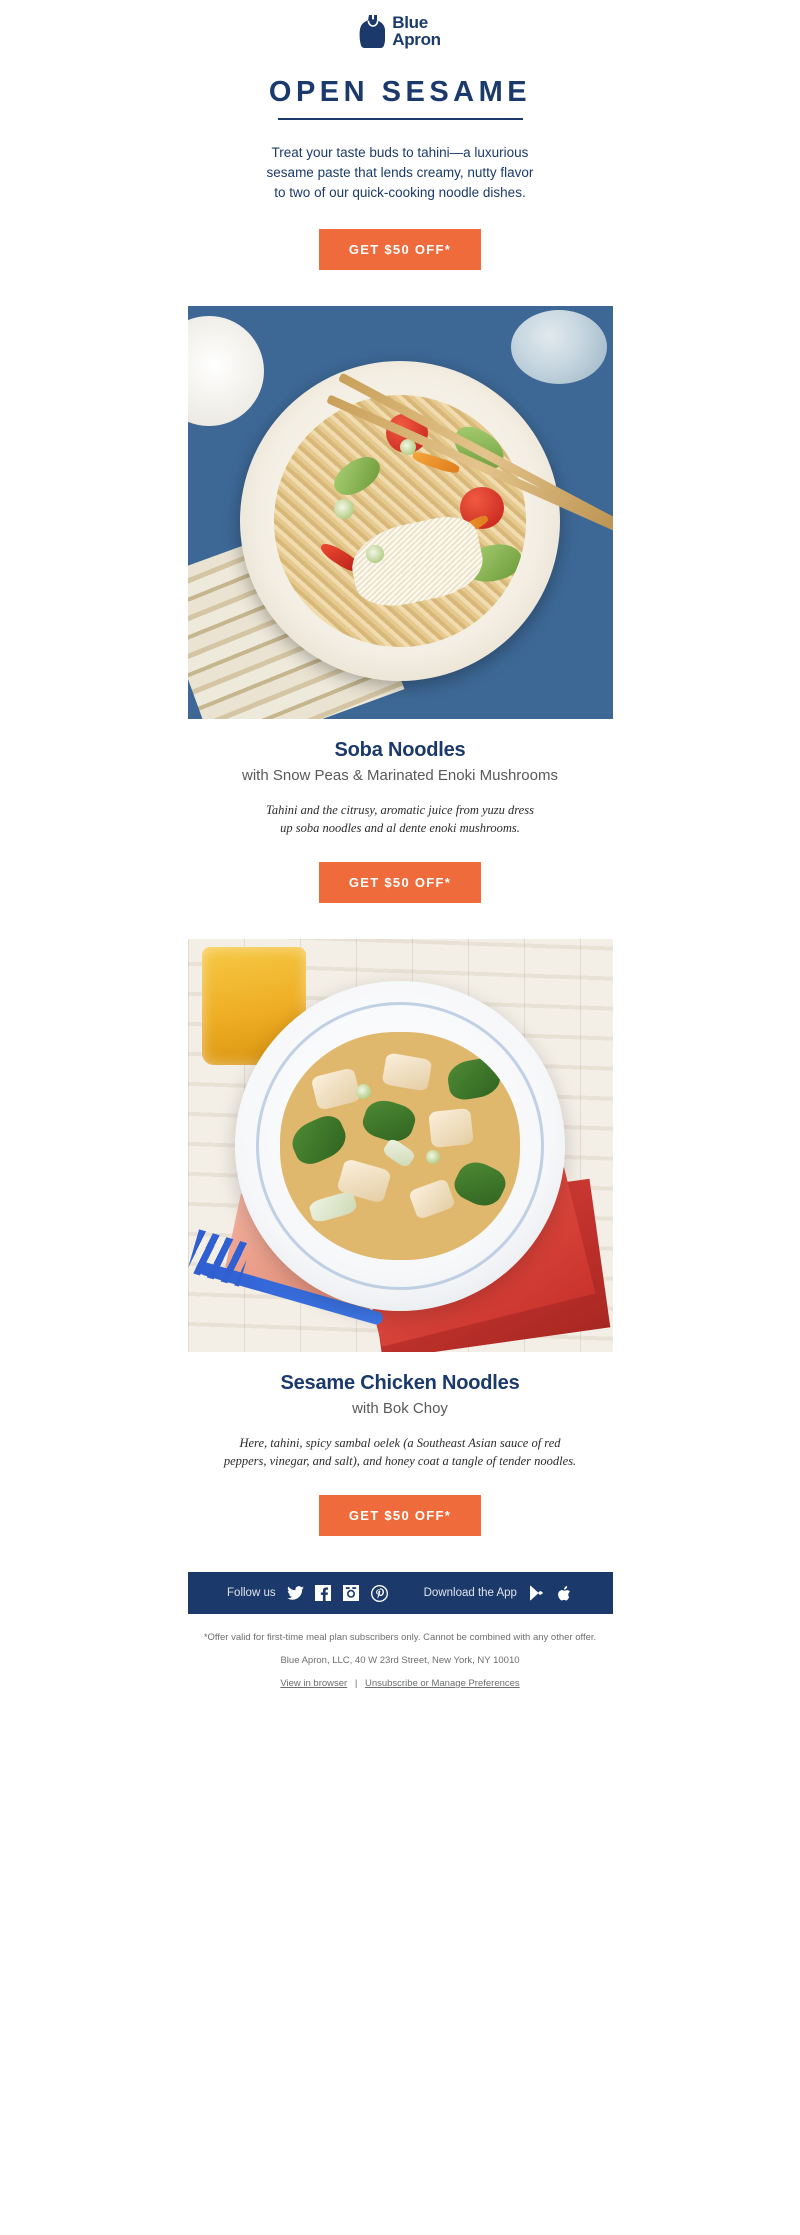 This screenshot has width=800, height=2235. I want to click on google-play-icon, so click(536, 1593).